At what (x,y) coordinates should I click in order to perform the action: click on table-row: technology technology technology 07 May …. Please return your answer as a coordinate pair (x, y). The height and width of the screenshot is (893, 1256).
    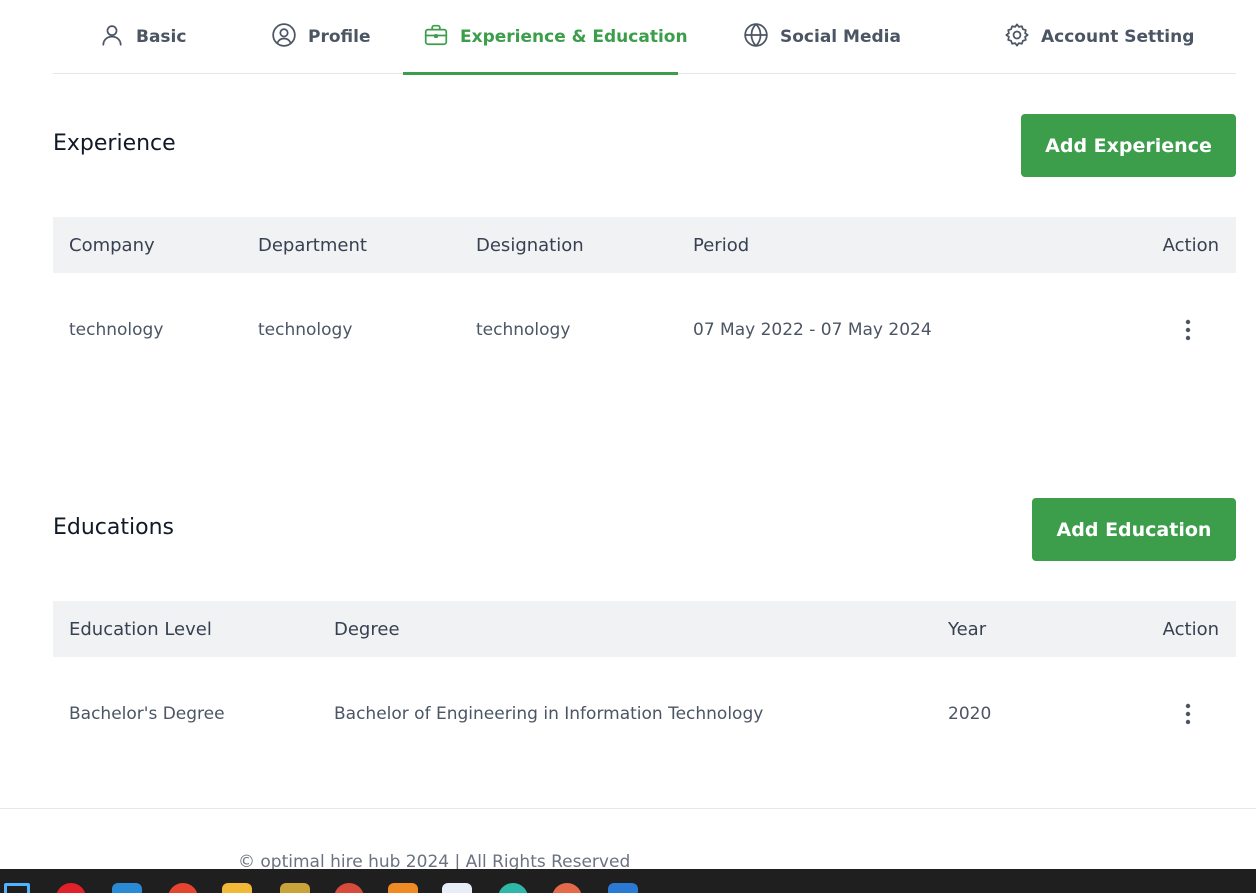
    Looking at the image, I should click on (644, 330).